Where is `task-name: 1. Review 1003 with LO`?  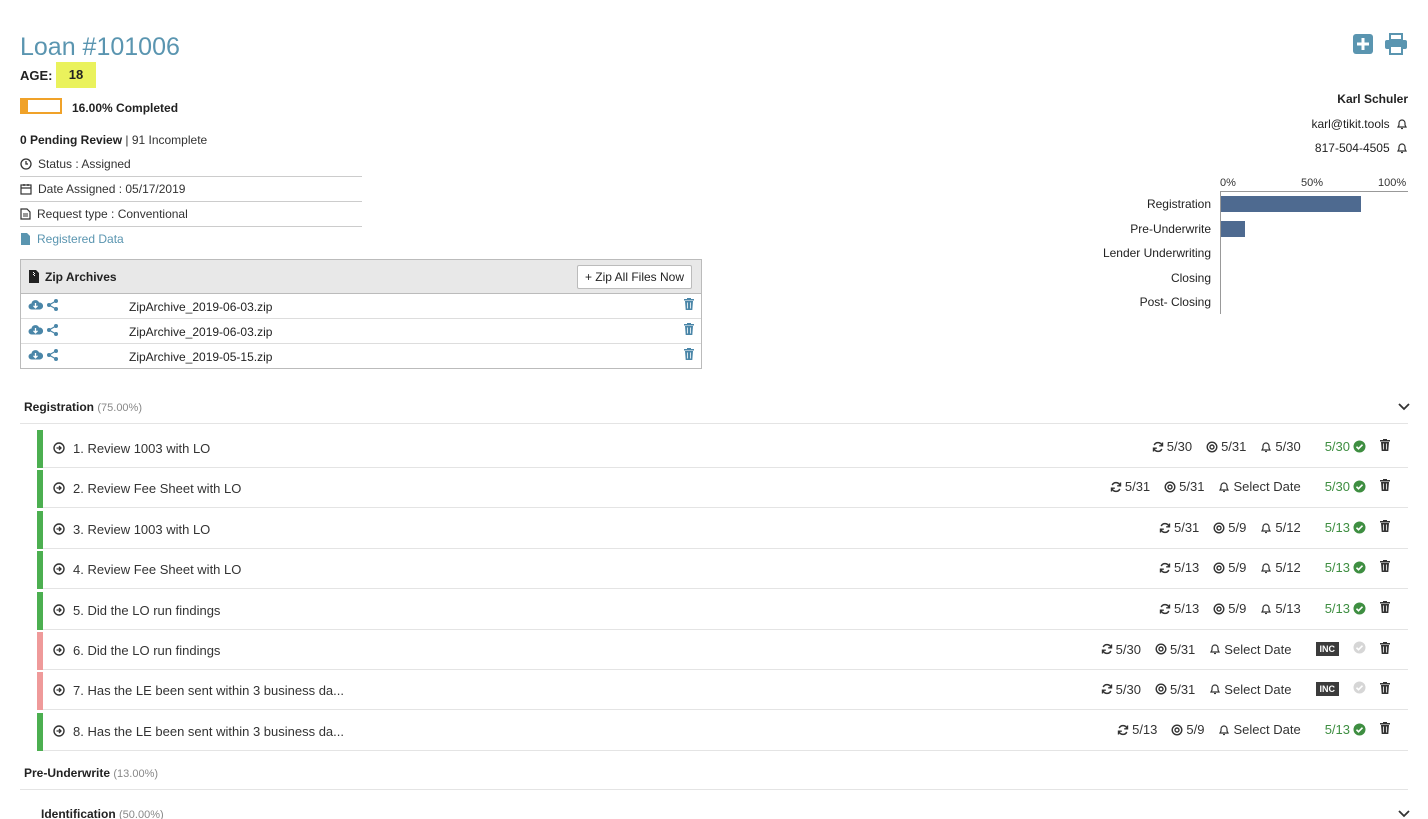
task-name: 1. Review 1003 with LO is located at coordinates (141, 448).